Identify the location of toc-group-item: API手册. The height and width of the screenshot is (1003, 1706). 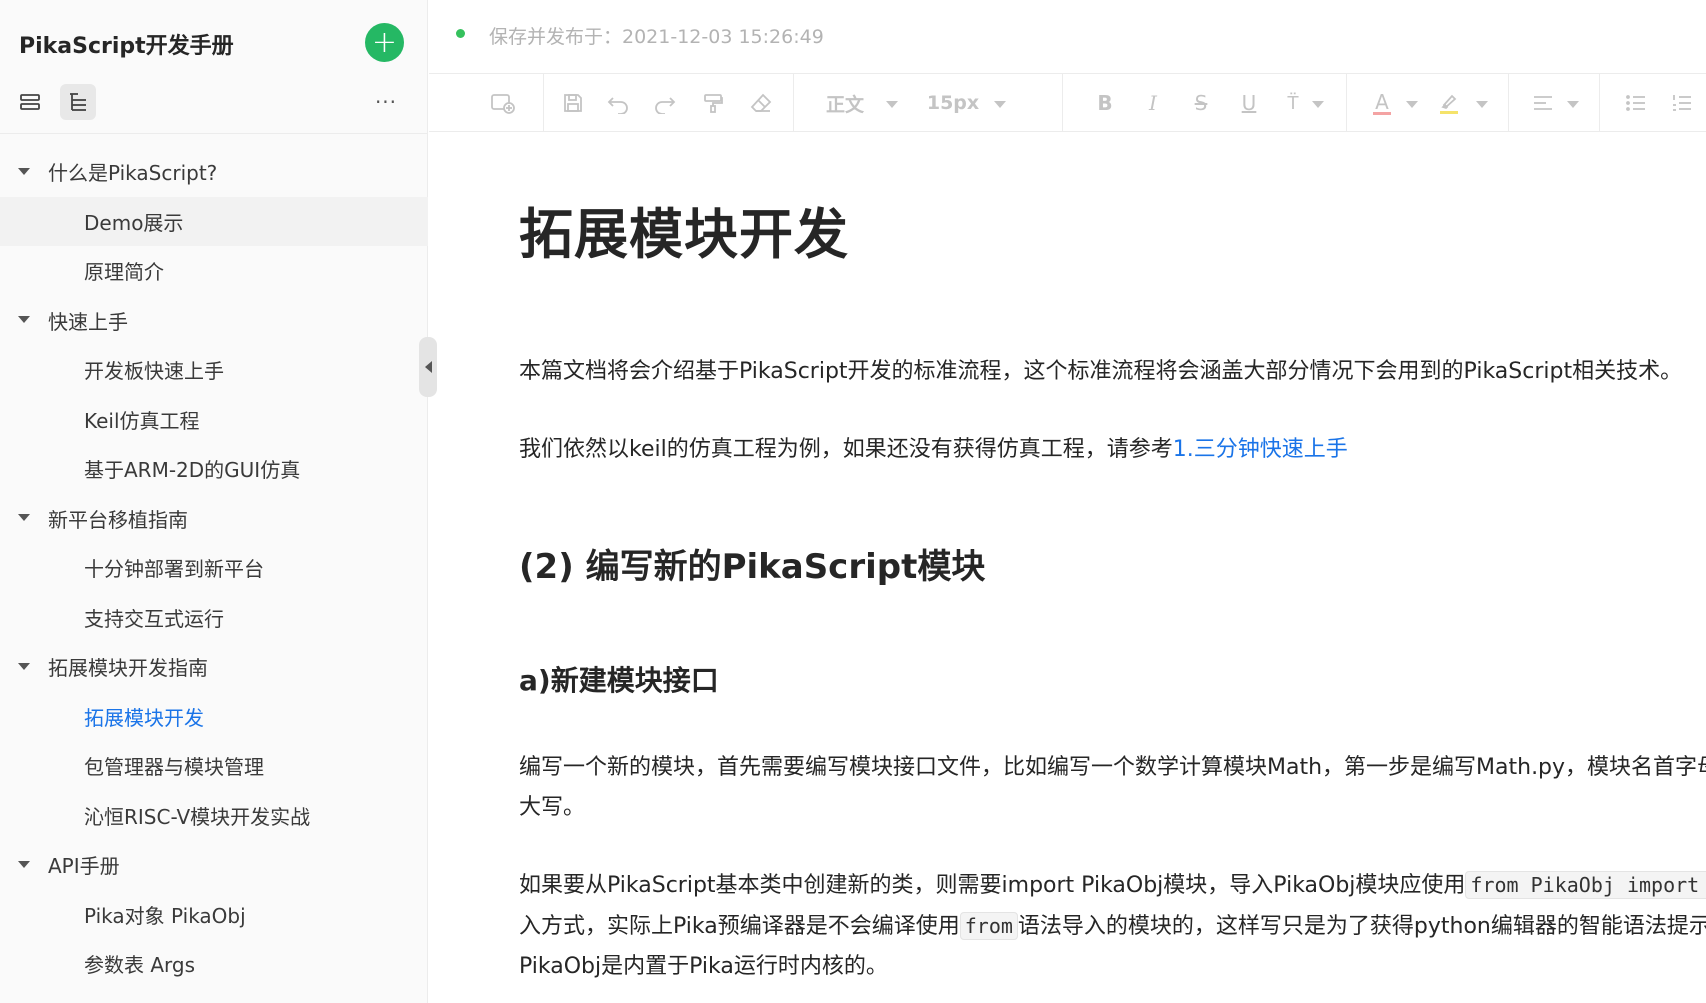
(214, 865).